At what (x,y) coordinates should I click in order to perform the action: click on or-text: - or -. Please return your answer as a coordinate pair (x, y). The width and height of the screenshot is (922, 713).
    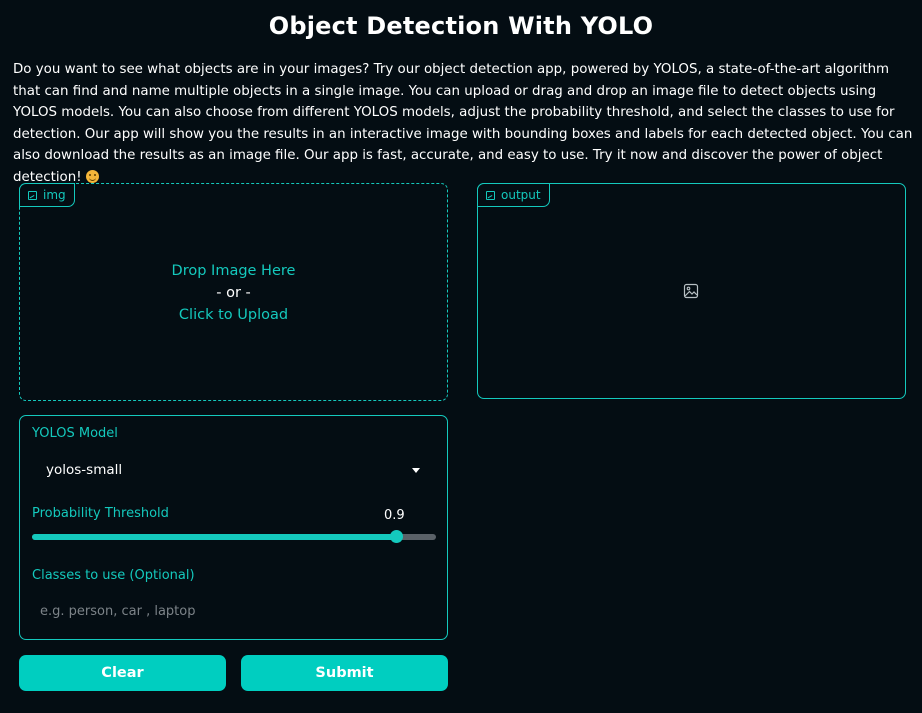
    Looking at the image, I should click on (233, 293).